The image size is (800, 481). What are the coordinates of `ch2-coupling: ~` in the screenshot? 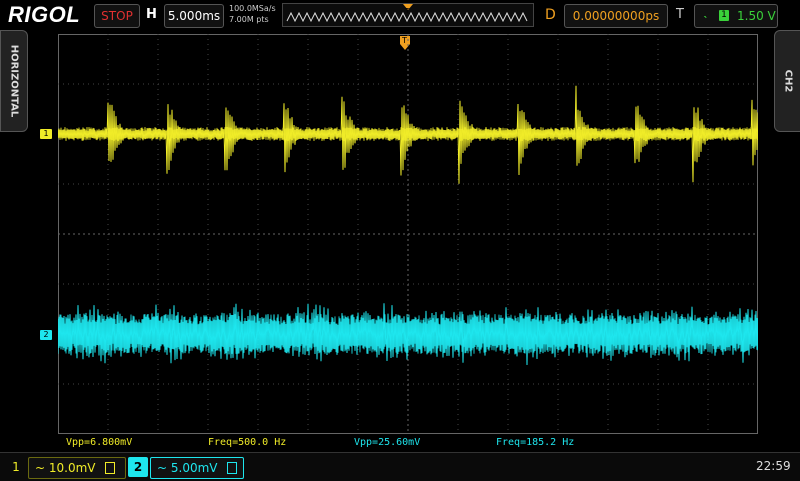 It's located at (162, 468).